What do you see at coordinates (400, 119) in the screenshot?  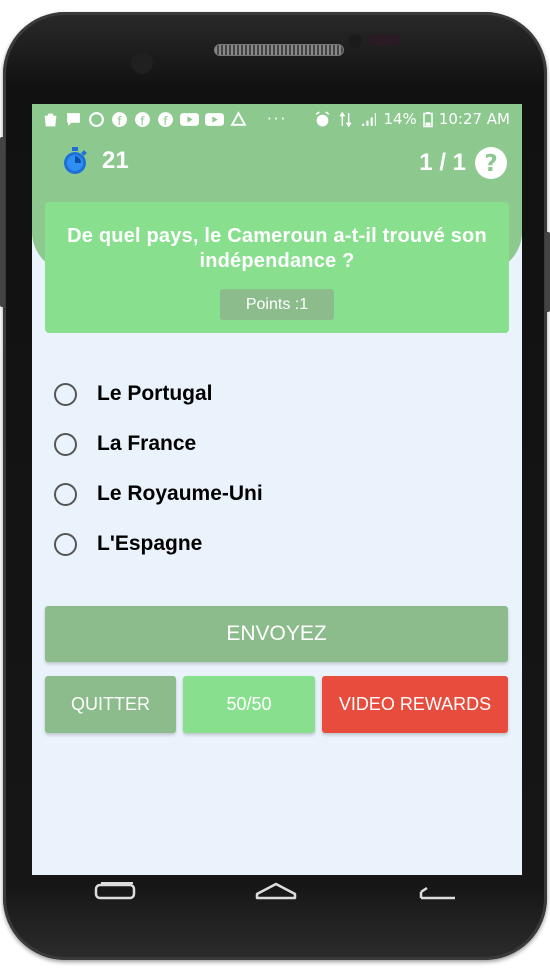 I see `battery-percent: 14%` at bounding box center [400, 119].